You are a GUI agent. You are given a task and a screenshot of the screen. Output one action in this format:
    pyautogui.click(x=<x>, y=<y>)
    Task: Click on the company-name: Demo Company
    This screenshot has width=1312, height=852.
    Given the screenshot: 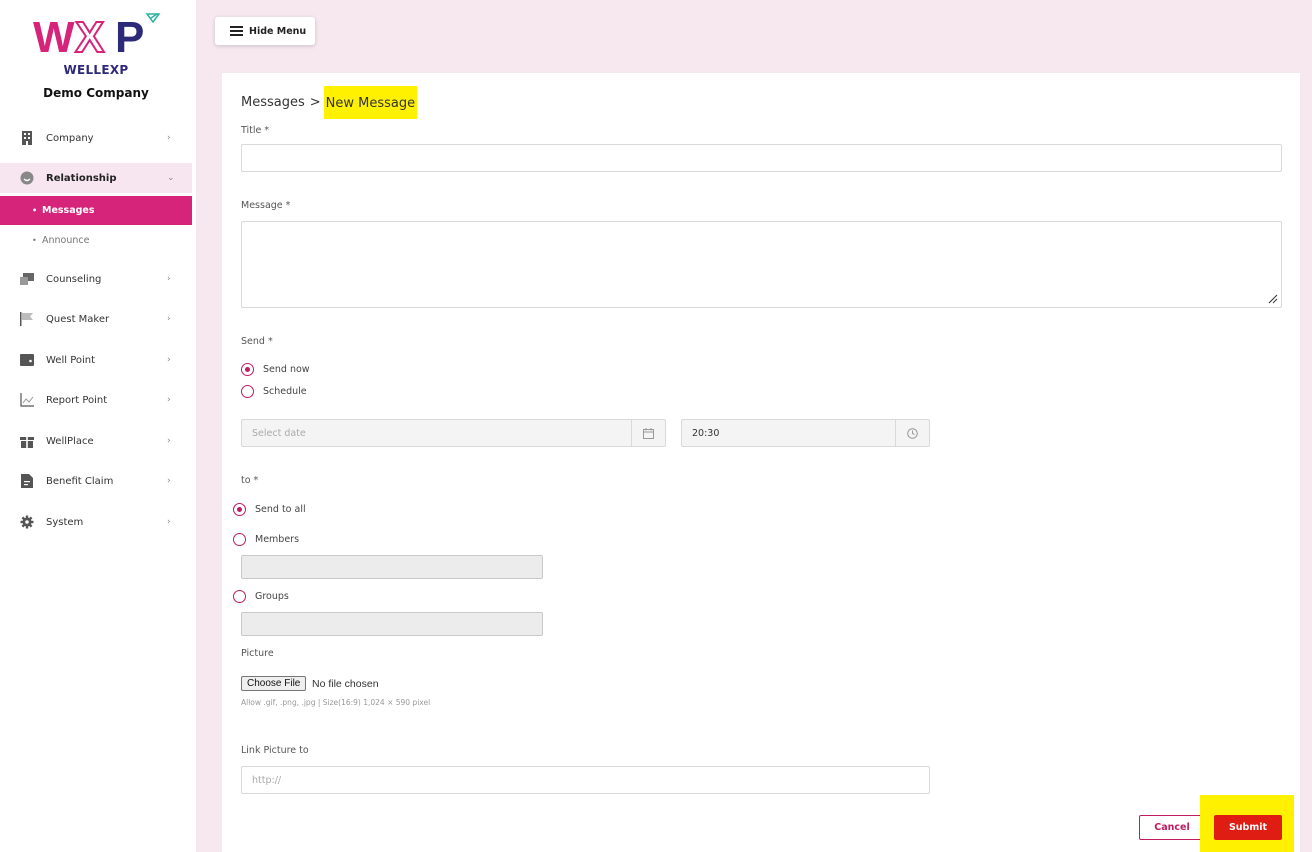 What is the action you would take?
    pyautogui.click(x=96, y=93)
    